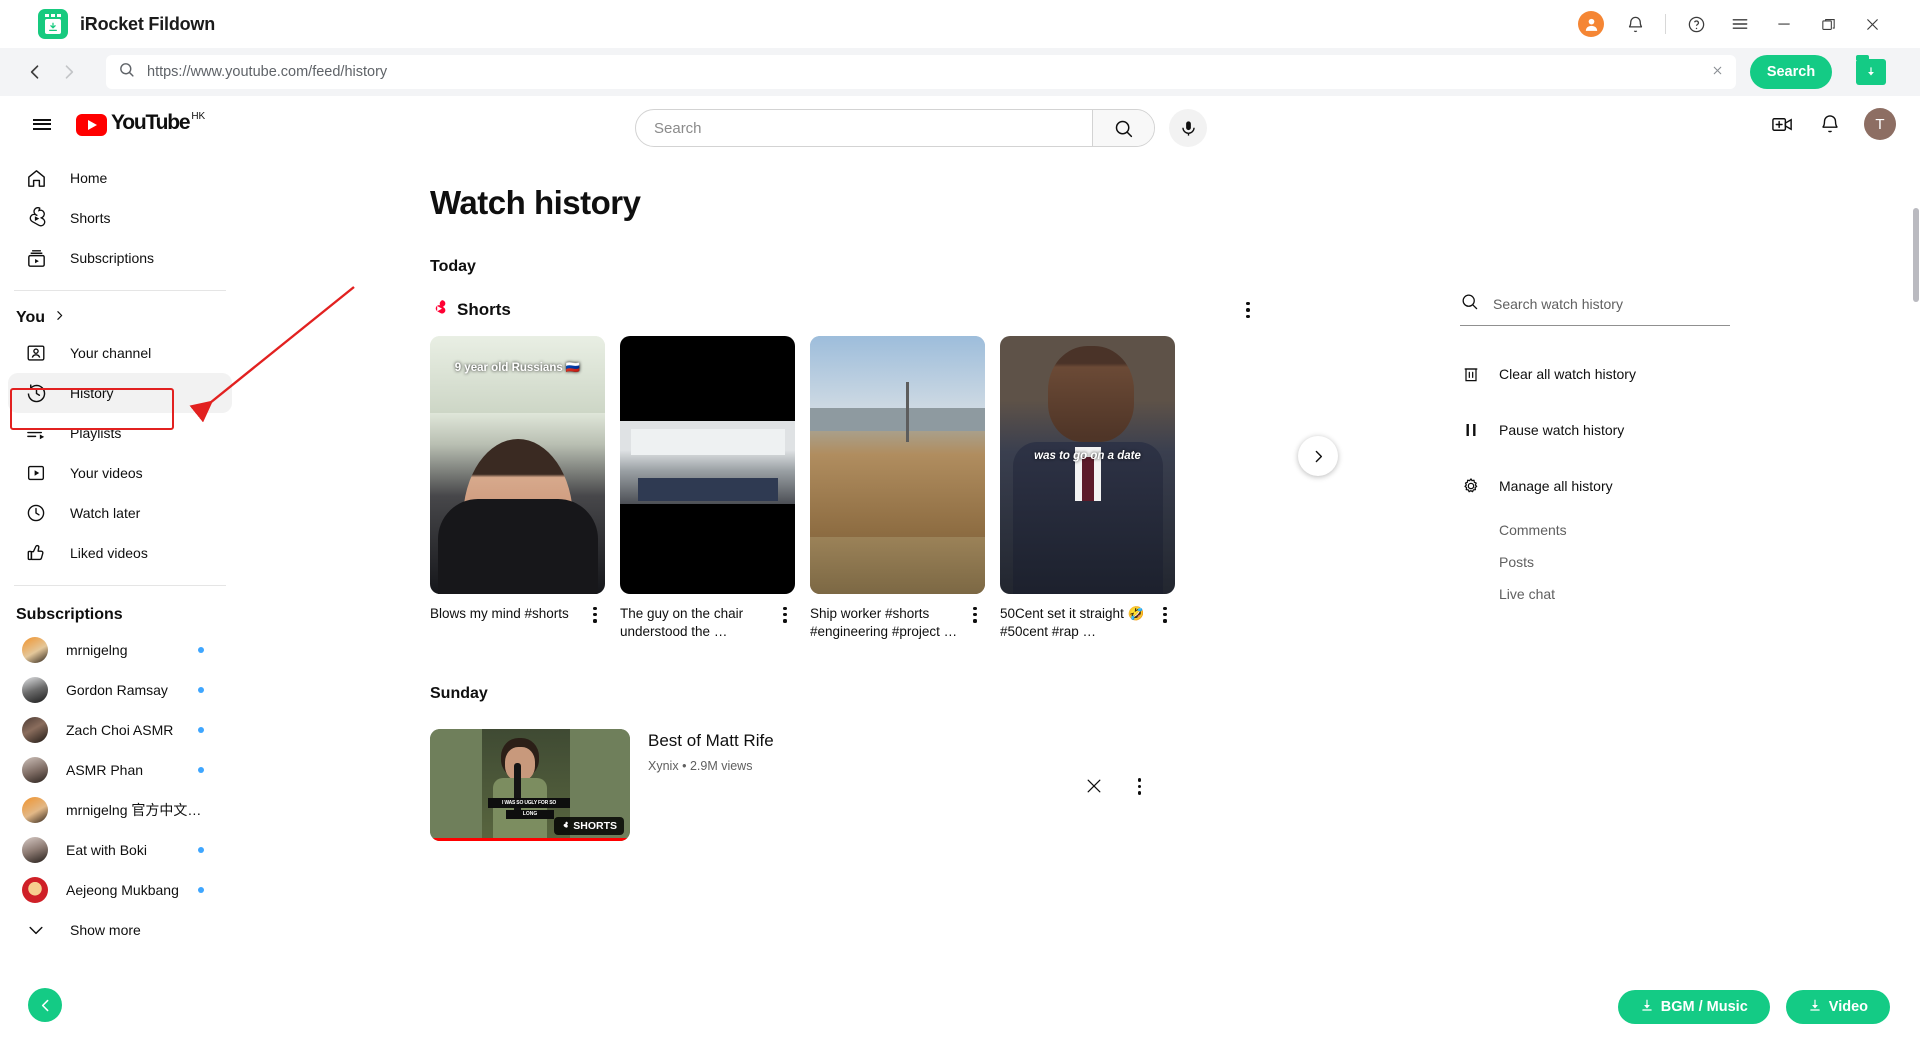 The width and height of the screenshot is (1920, 1040). I want to click on create-video-icon, so click(1782, 124).